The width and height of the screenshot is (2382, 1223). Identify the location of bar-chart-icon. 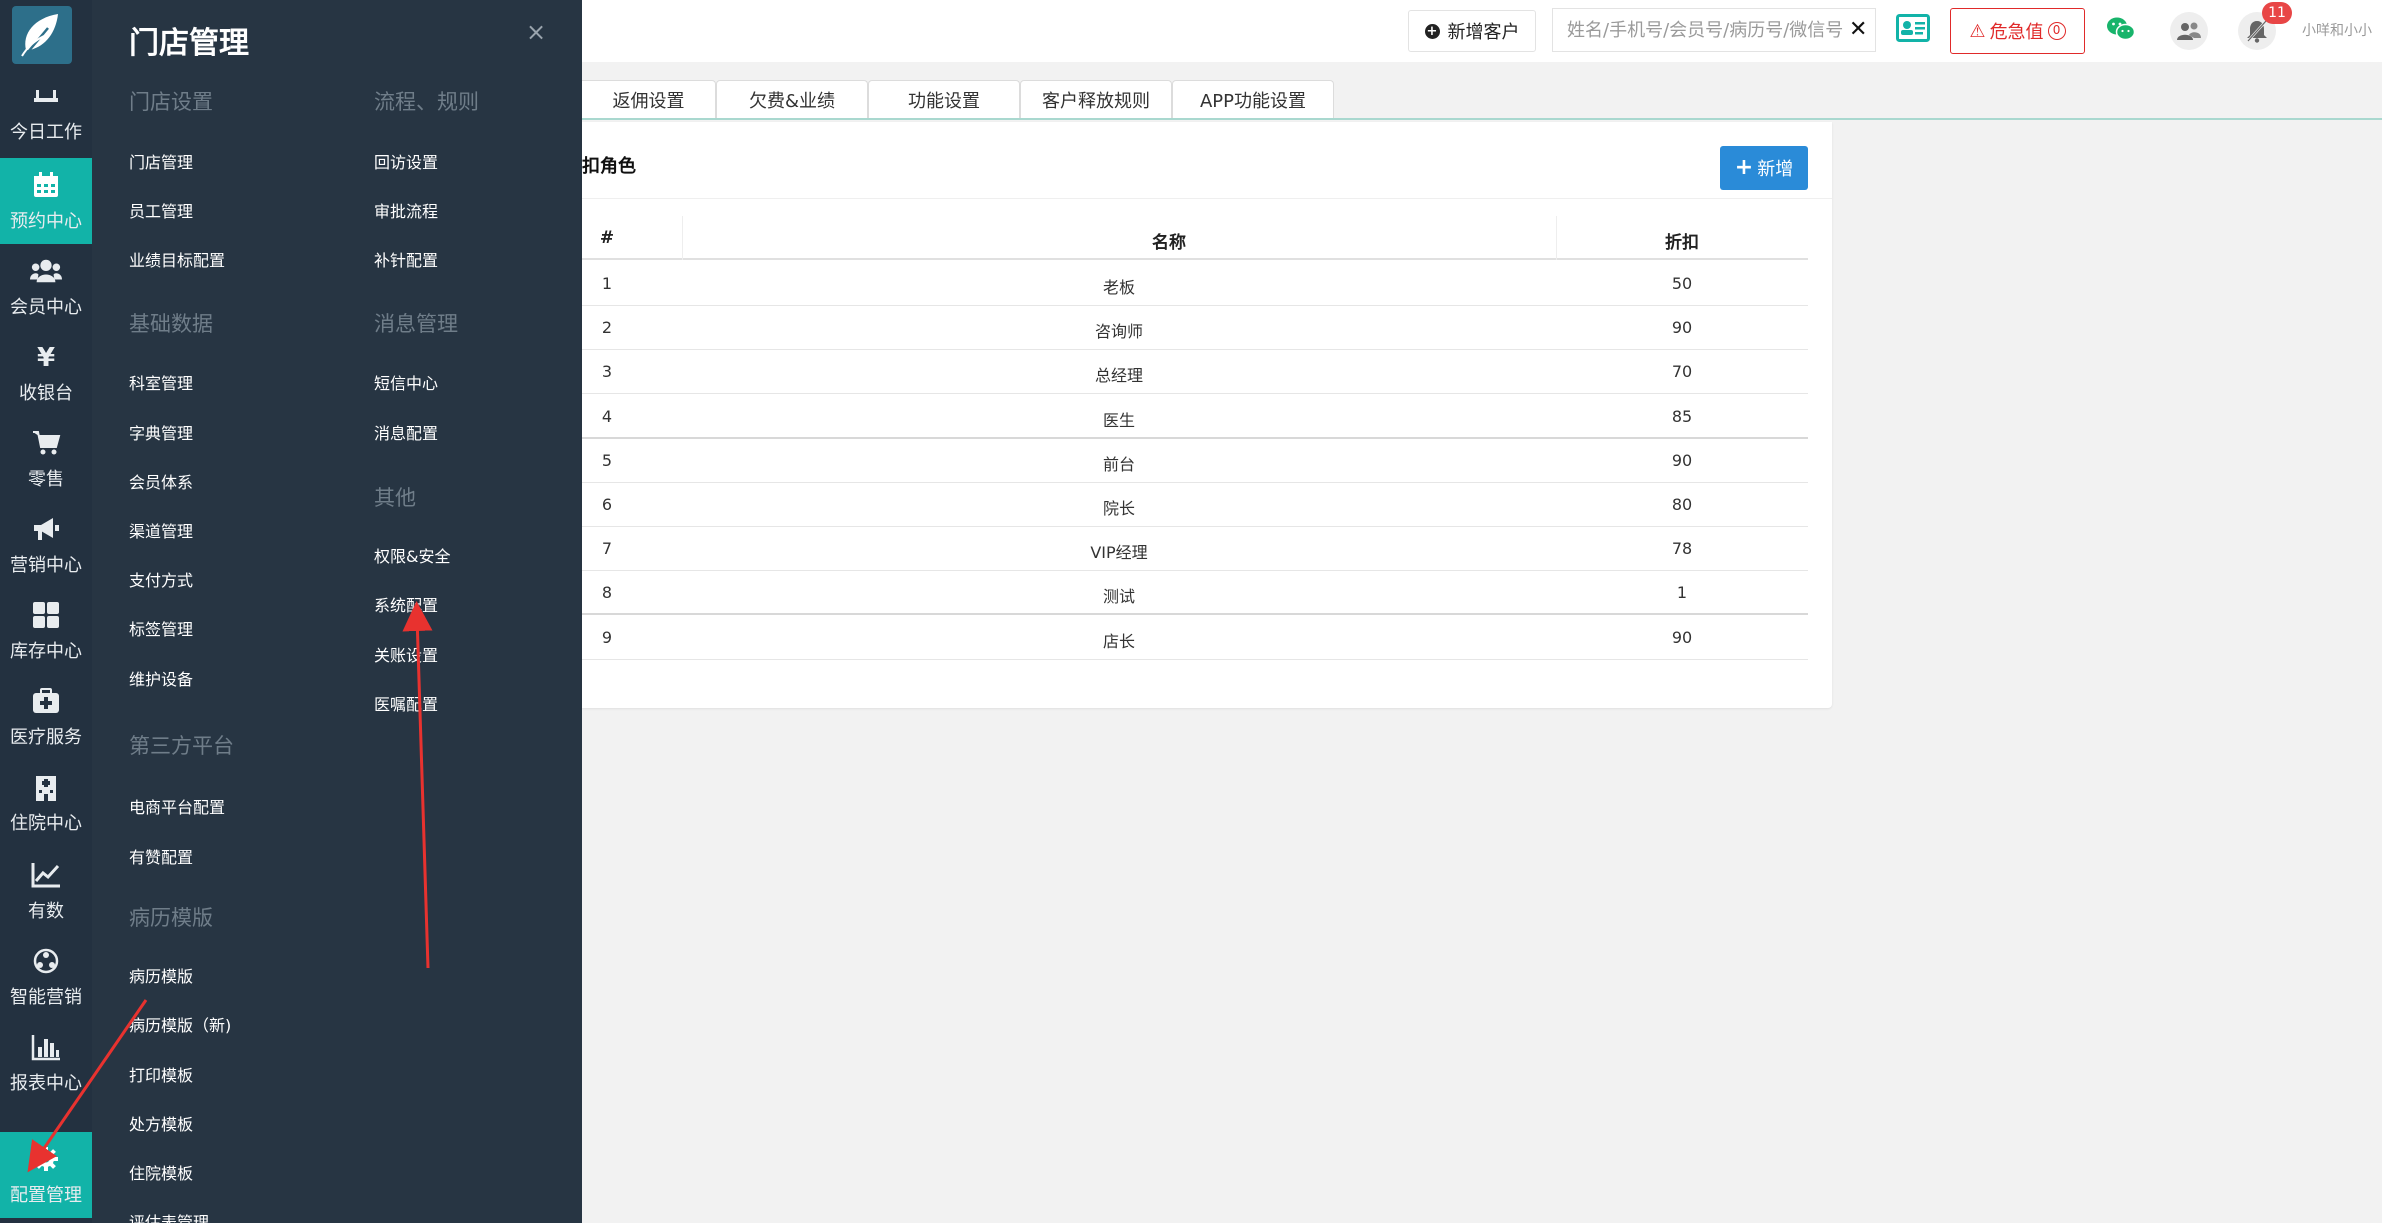
(46, 1047).